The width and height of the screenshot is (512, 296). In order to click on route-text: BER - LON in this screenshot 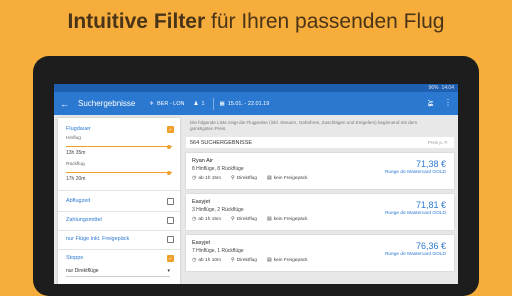, I will do `click(170, 103)`.